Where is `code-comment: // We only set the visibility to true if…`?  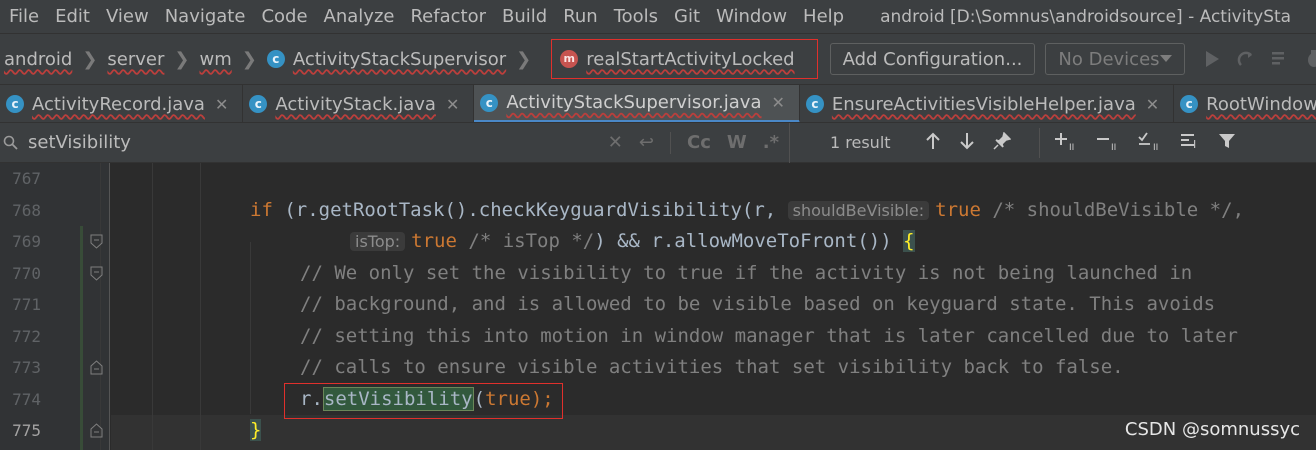
code-comment: // We only set the visibility to true if… is located at coordinates (746, 272).